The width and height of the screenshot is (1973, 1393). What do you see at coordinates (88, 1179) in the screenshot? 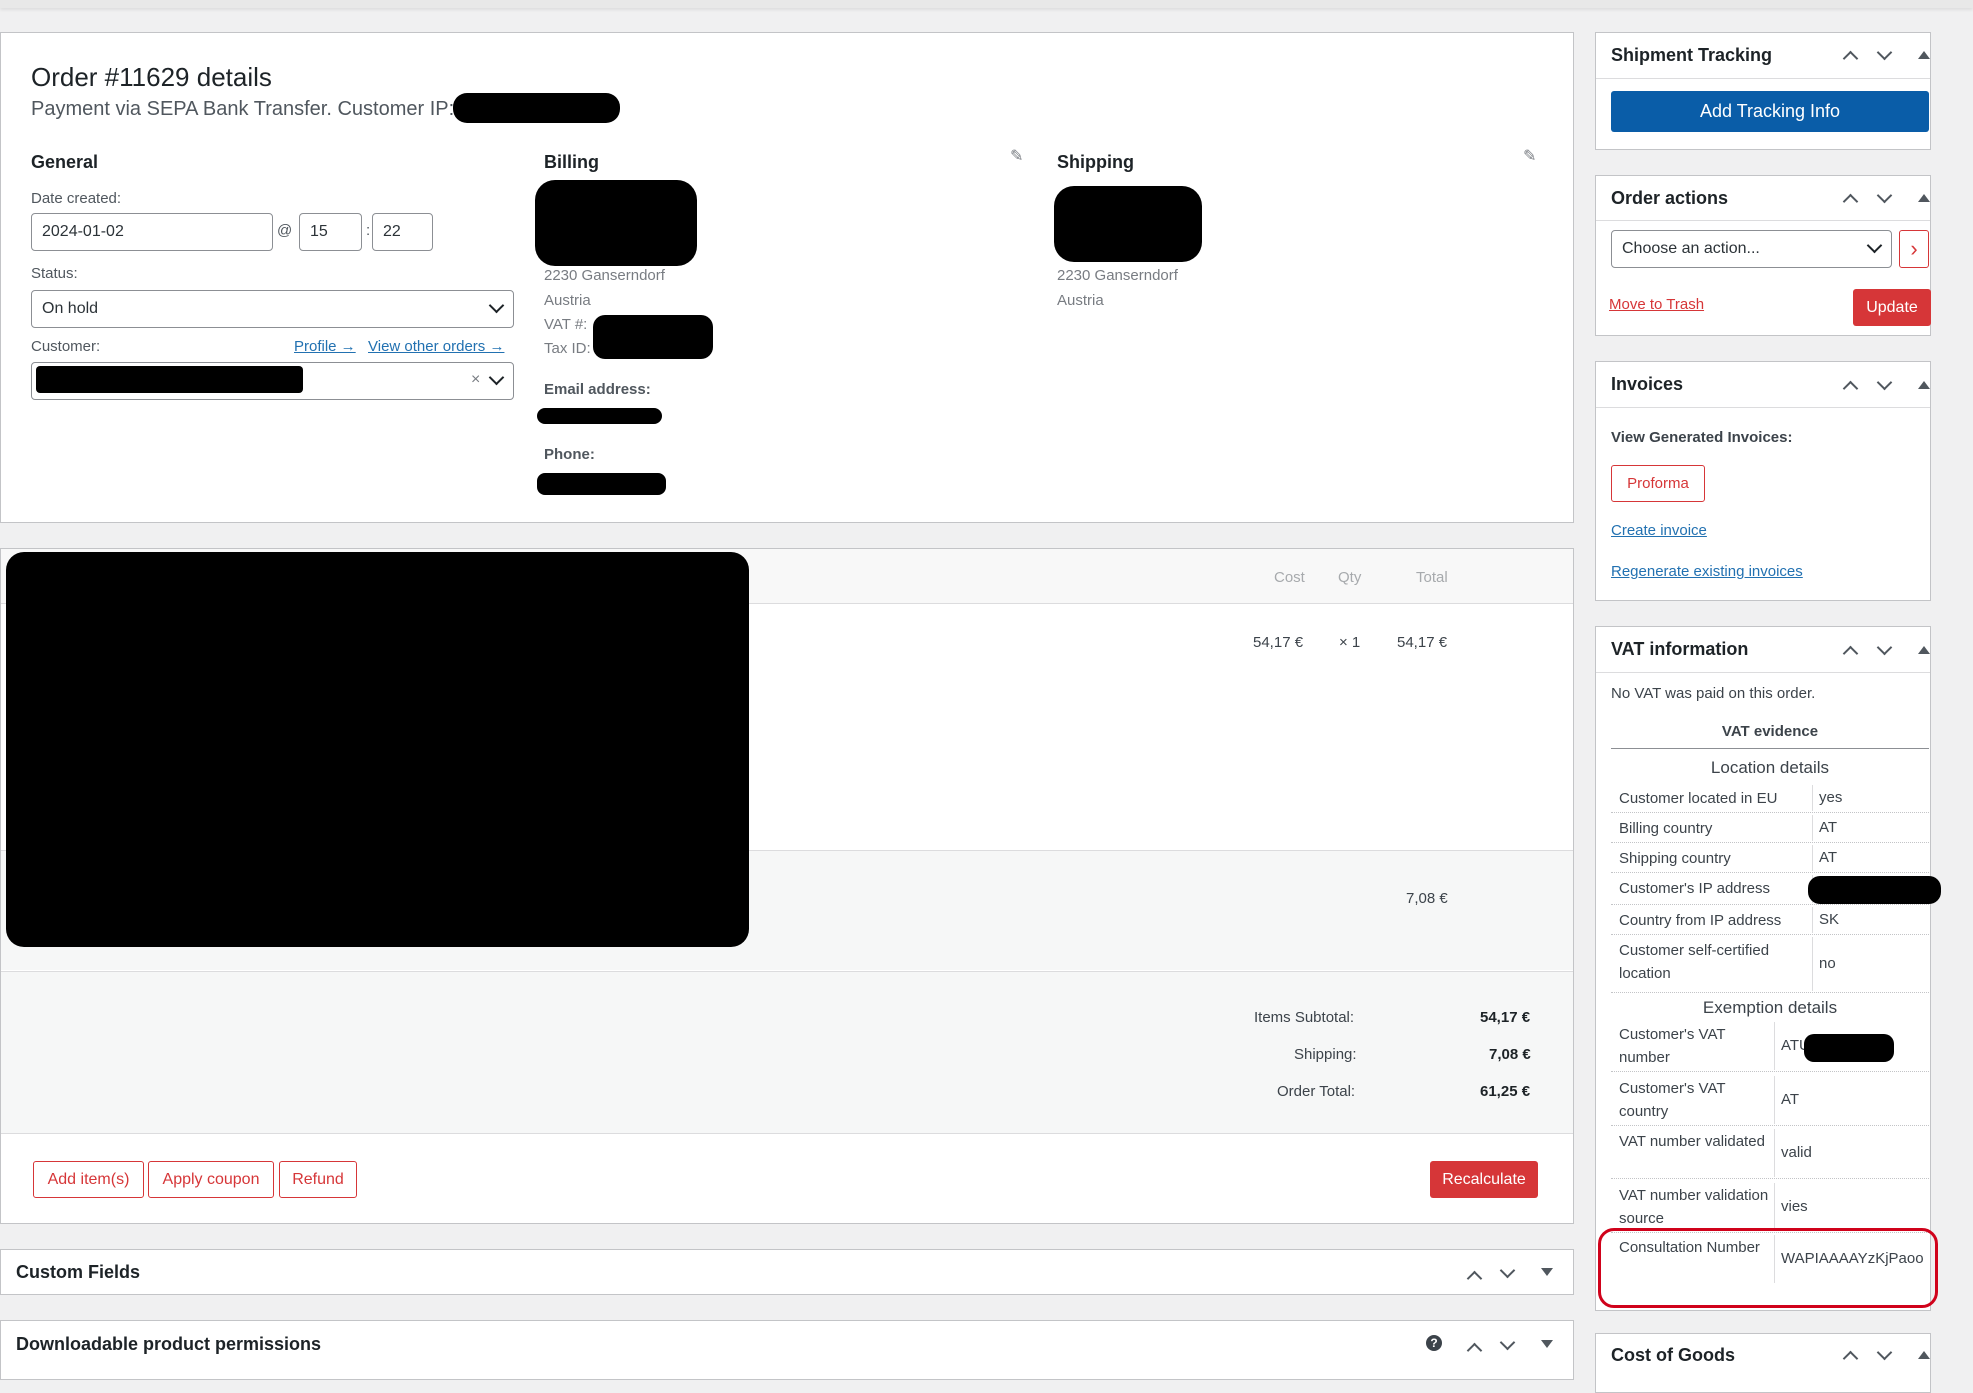
I see `add-items-button: Add item(s)` at bounding box center [88, 1179].